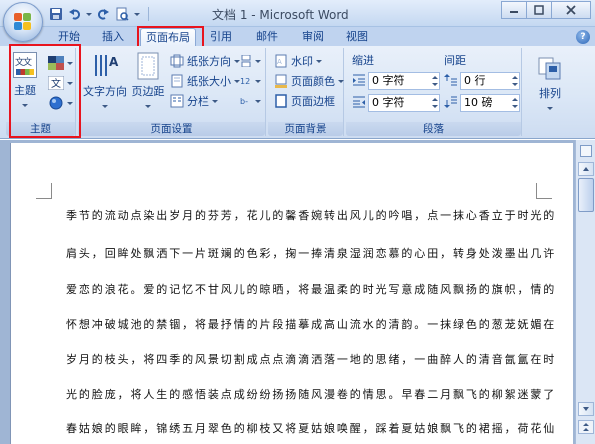  I want to click on paragraph-line: 岁月的枝头，将四季的风景切割成点点滴滴洒落一地的思绪，一曲醉人的清音氤氲在时, so click(311, 359).